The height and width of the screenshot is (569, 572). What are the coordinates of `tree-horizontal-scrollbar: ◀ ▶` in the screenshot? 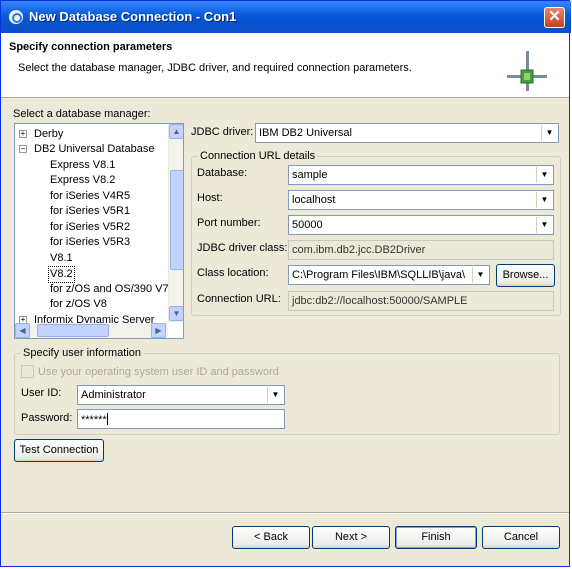 It's located at (91, 330).